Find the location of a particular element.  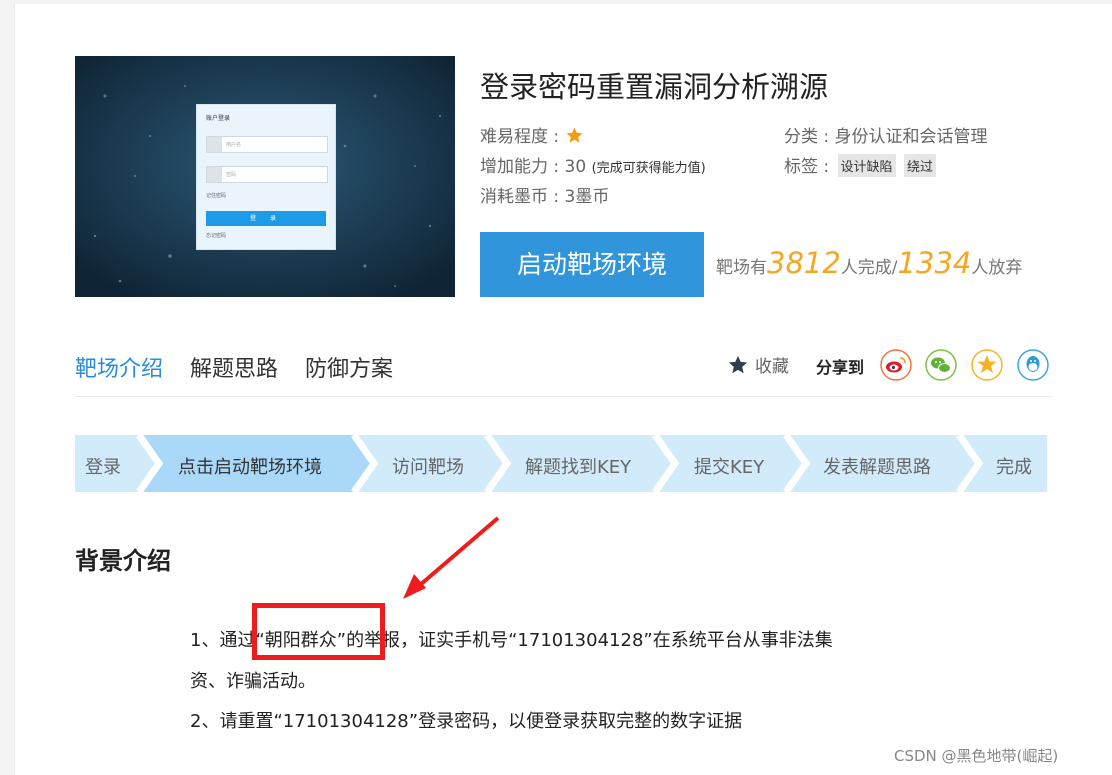

progress-steps: 登录 点击启动靶场环境 访问靶场 解题找到KEY 提交KEY 发表解题思路 完成 is located at coordinates (561, 463).